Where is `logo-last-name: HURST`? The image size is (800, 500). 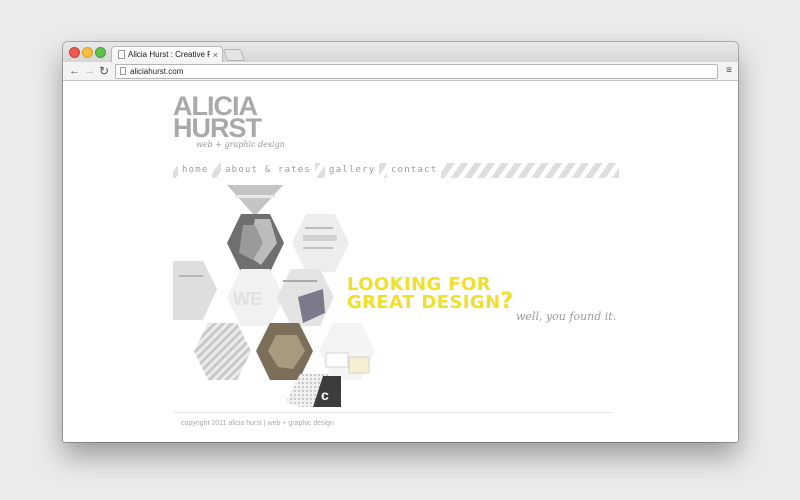
logo-last-name: HURST is located at coordinates (217, 128).